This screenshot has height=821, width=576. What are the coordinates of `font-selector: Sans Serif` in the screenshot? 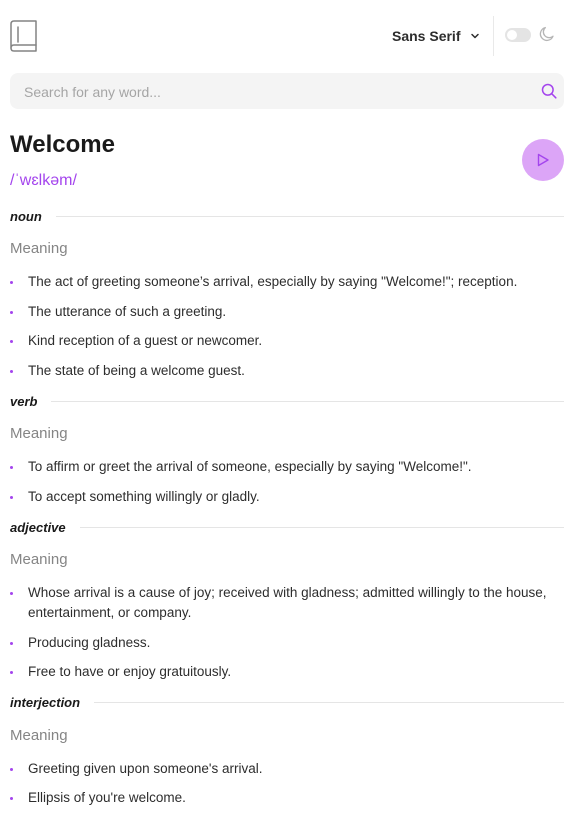 It's located at (436, 36).